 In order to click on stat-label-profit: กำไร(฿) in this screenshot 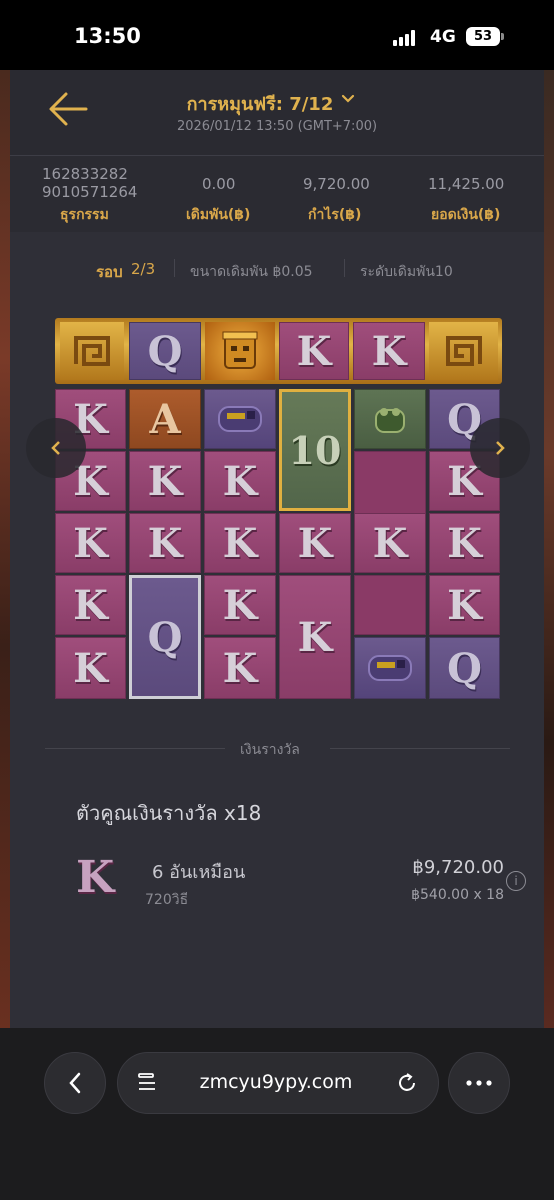, I will do `click(335, 215)`.